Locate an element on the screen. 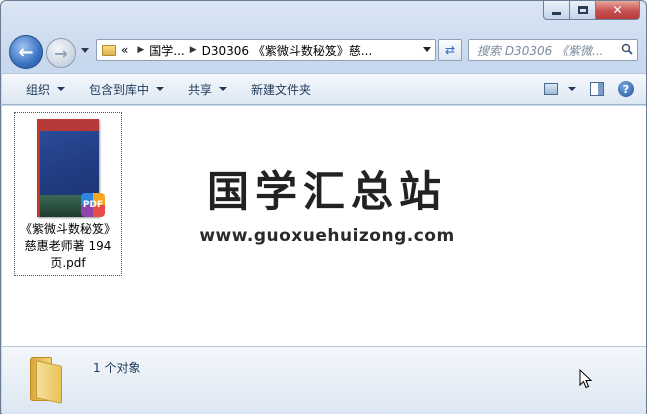 Image resolution: width=647 pixels, height=414 pixels. share-label: 共享 is located at coordinates (200, 89).